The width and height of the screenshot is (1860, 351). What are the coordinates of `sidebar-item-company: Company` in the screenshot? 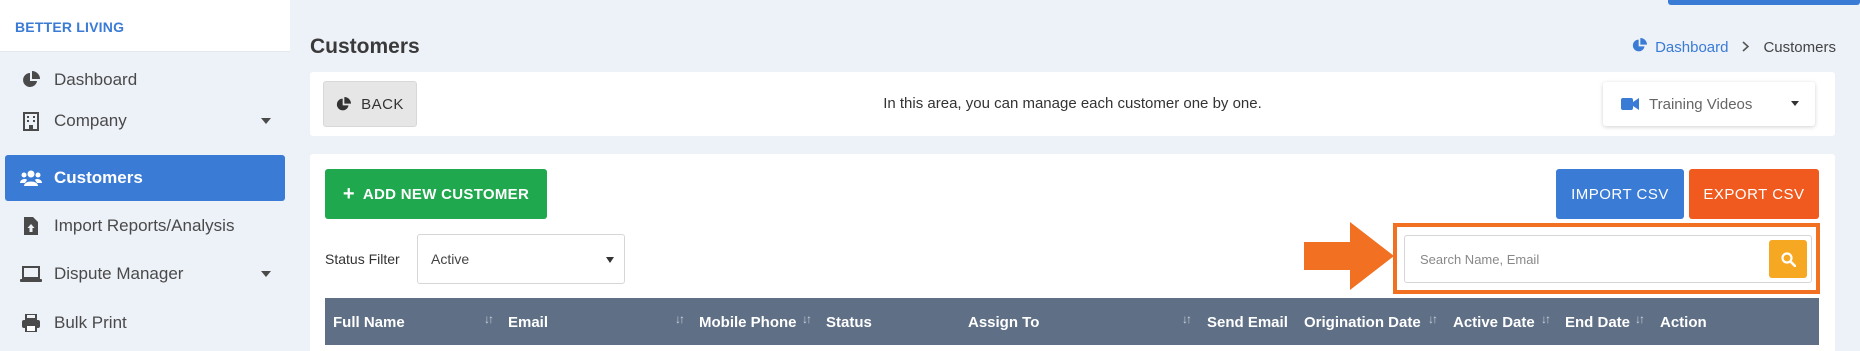 It's located at (145, 121).